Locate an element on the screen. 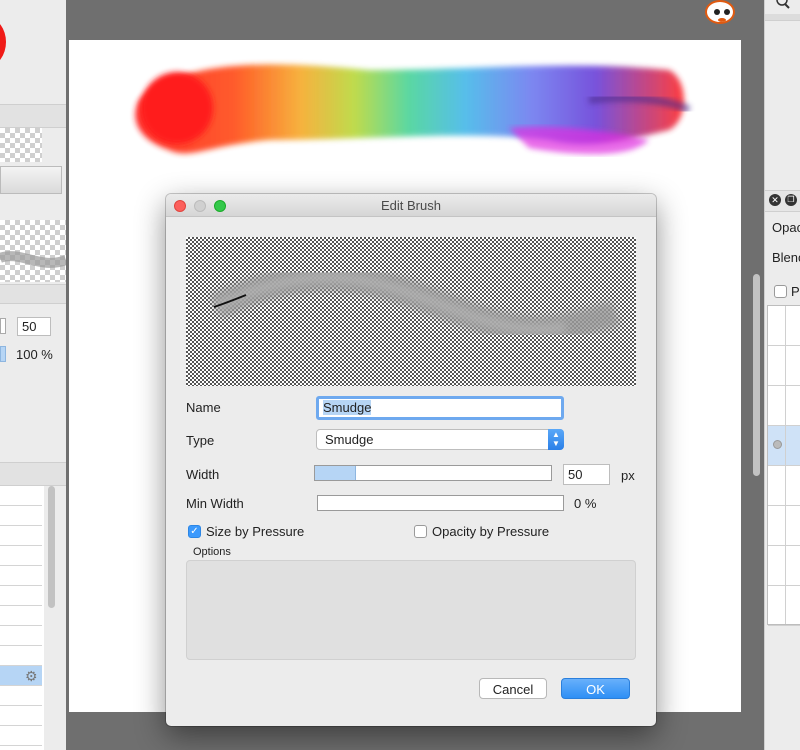  panel-scrollbar is located at coordinates (756, 375).